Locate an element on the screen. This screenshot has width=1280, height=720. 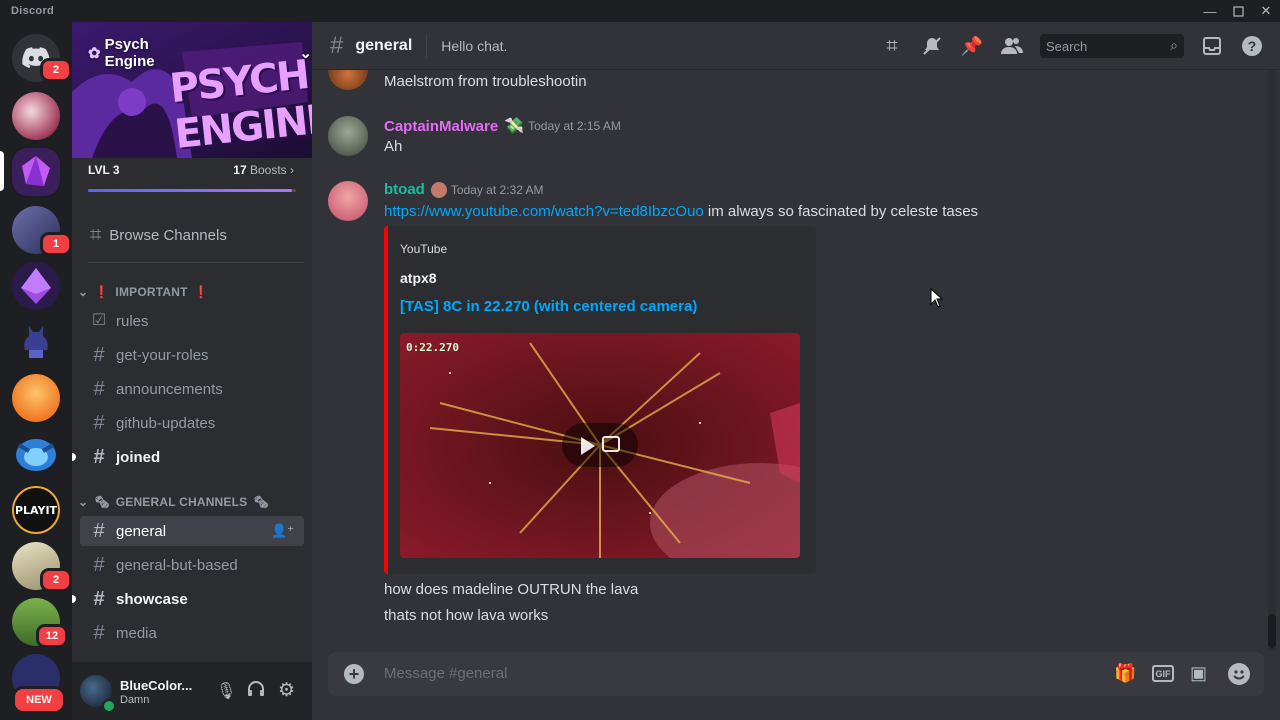
server-guide-icon: ✿ is located at coordinates (94, 53).